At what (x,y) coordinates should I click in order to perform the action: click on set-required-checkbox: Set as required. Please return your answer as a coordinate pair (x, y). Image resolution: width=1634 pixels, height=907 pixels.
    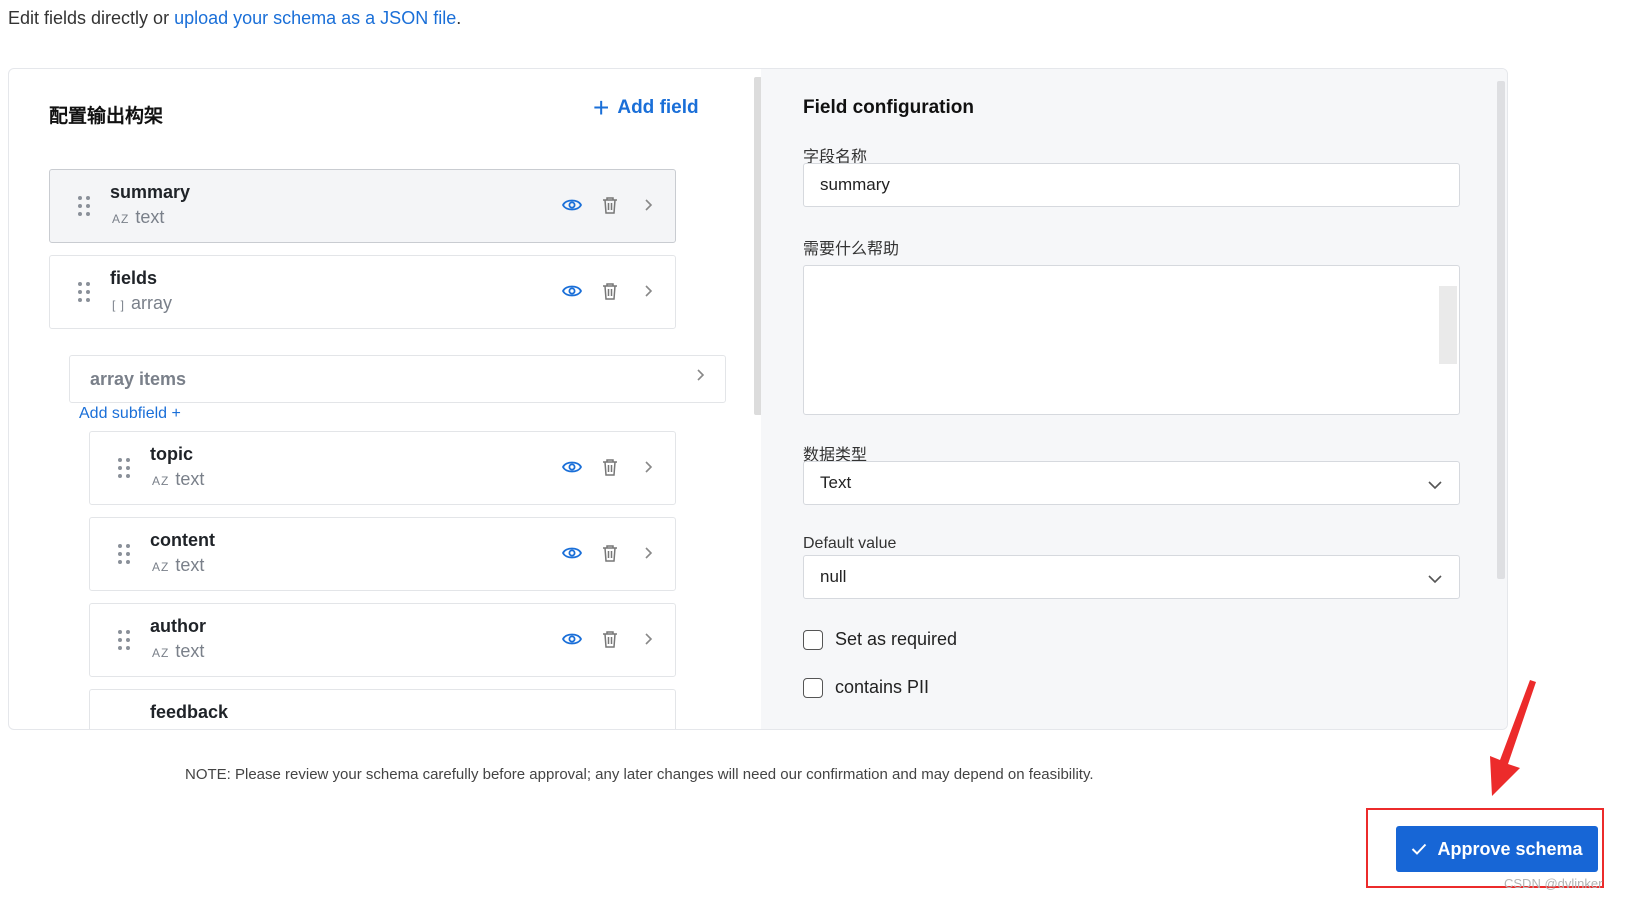
    Looking at the image, I should click on (880, 639).